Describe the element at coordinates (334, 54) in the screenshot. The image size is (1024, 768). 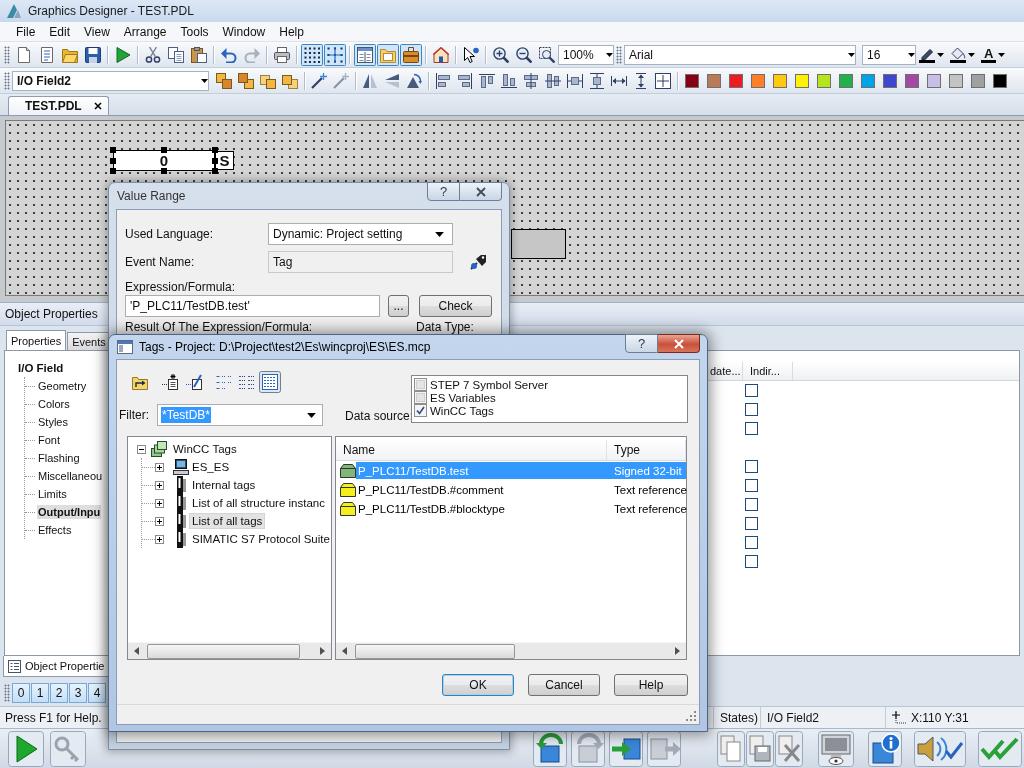
I see `snap-grid-icon` at that location.